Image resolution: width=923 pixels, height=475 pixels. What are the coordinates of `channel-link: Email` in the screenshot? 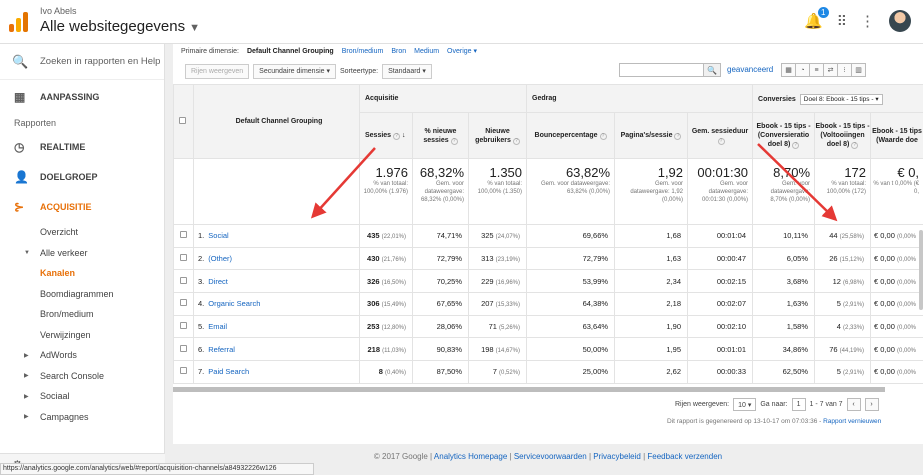 It's located at (215, 326).